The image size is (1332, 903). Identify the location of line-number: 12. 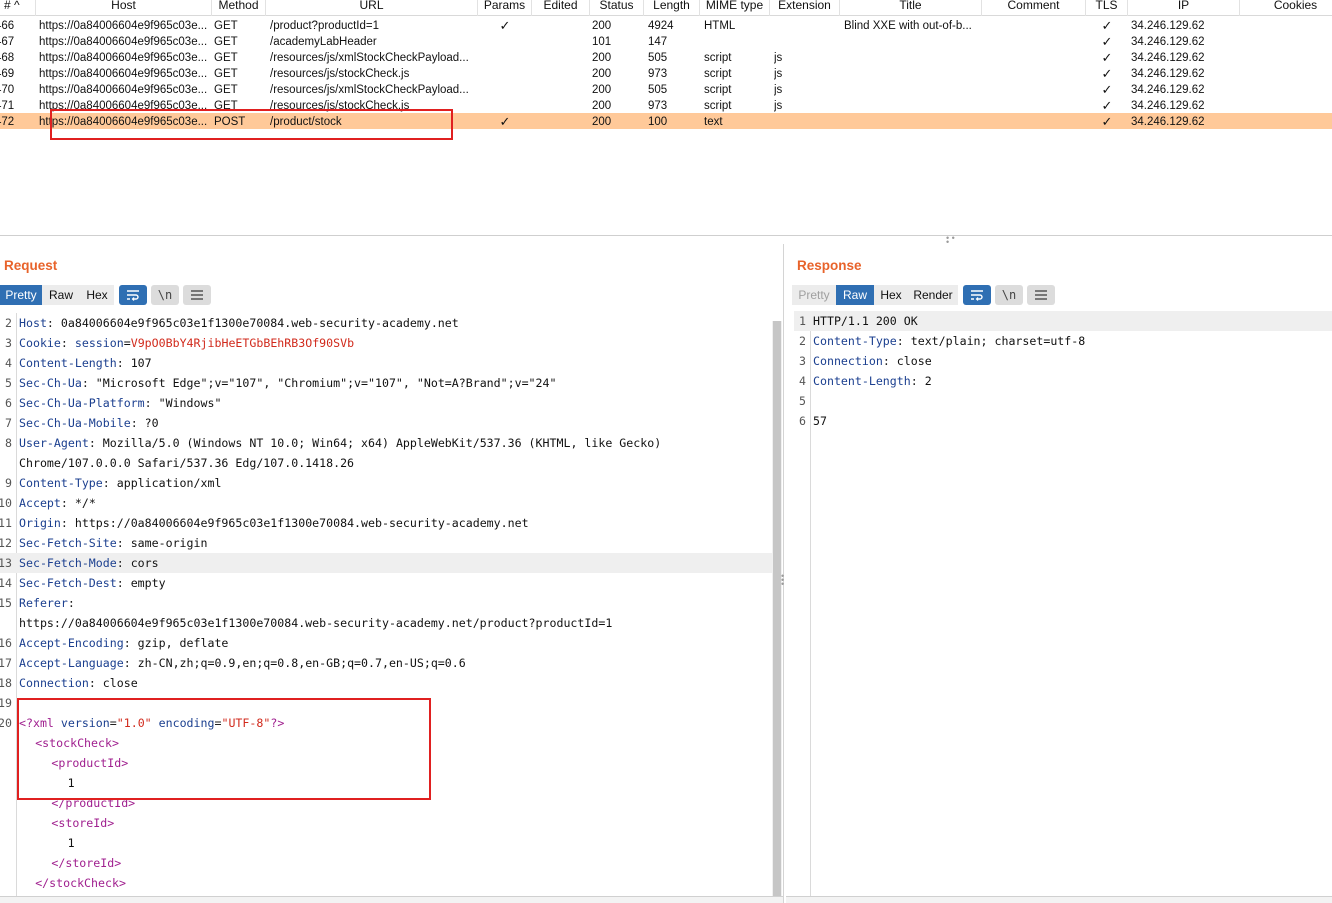
(6, 543).